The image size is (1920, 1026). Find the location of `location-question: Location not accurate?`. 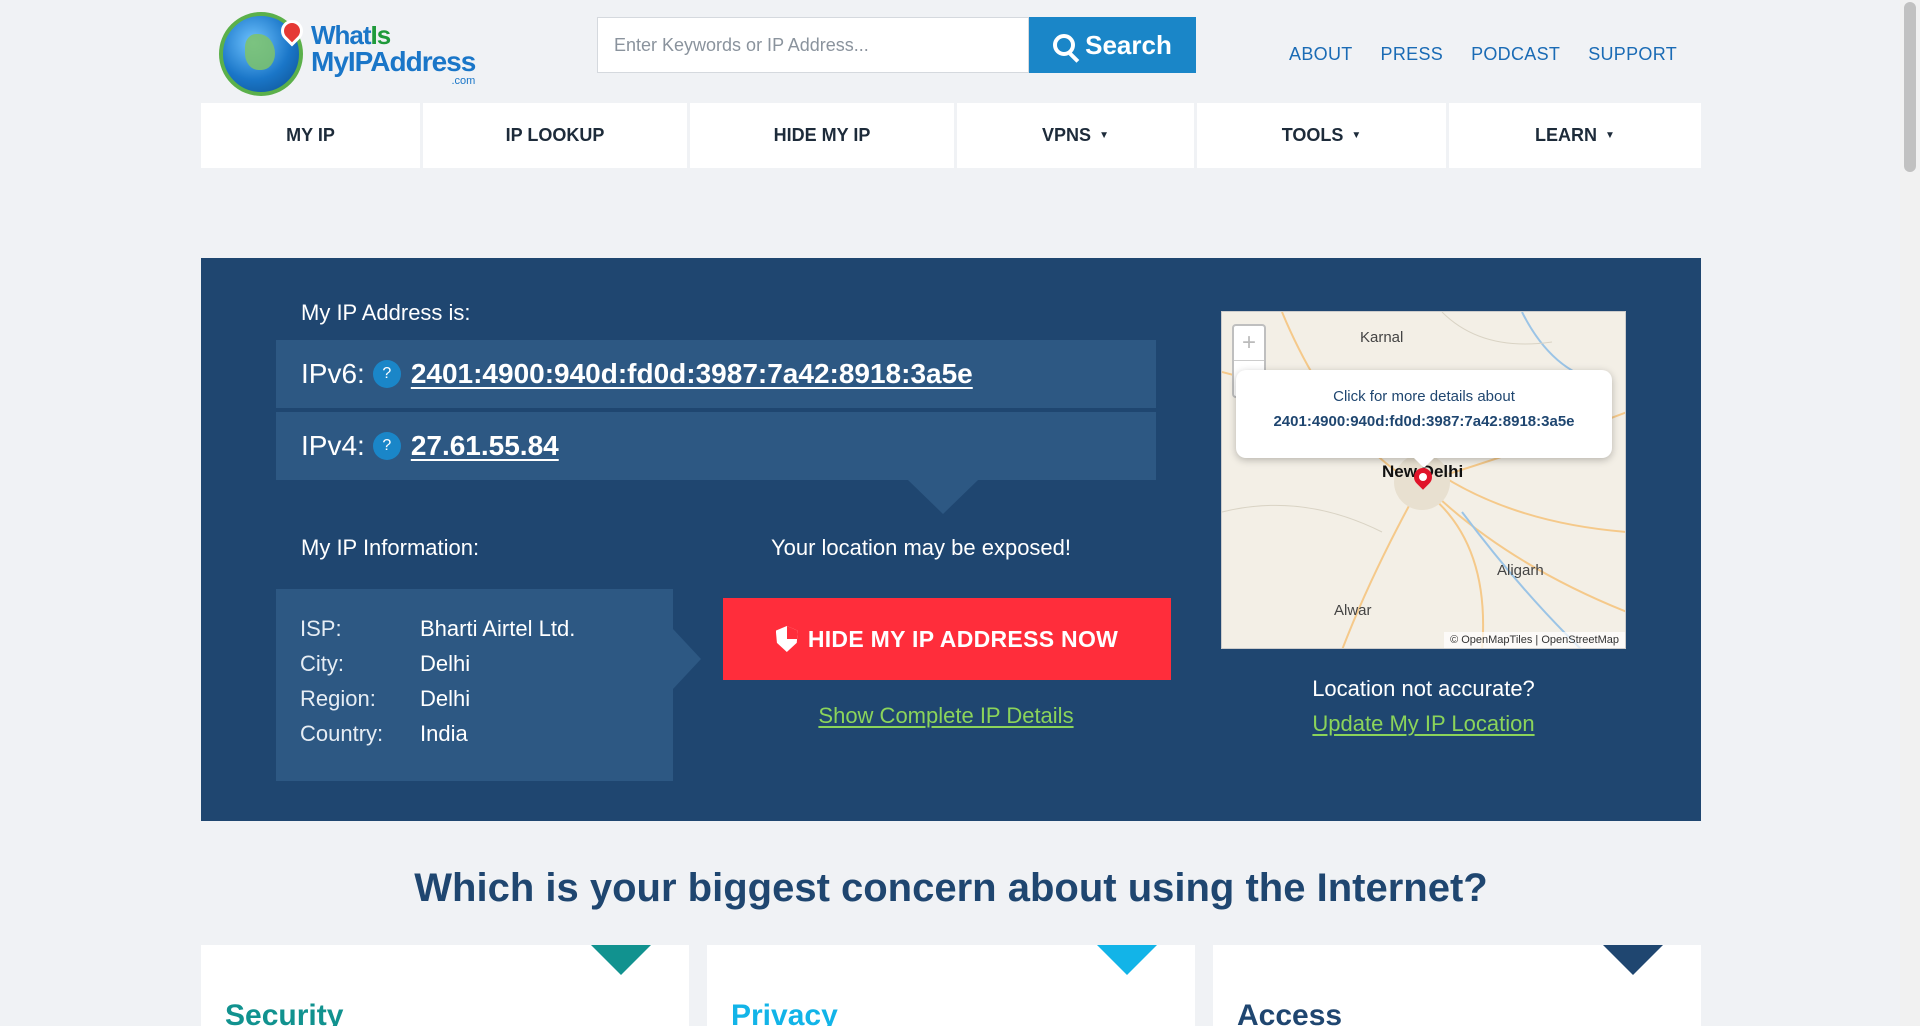

location-question: Location not accurate? is located at coordinates (1423, 688).